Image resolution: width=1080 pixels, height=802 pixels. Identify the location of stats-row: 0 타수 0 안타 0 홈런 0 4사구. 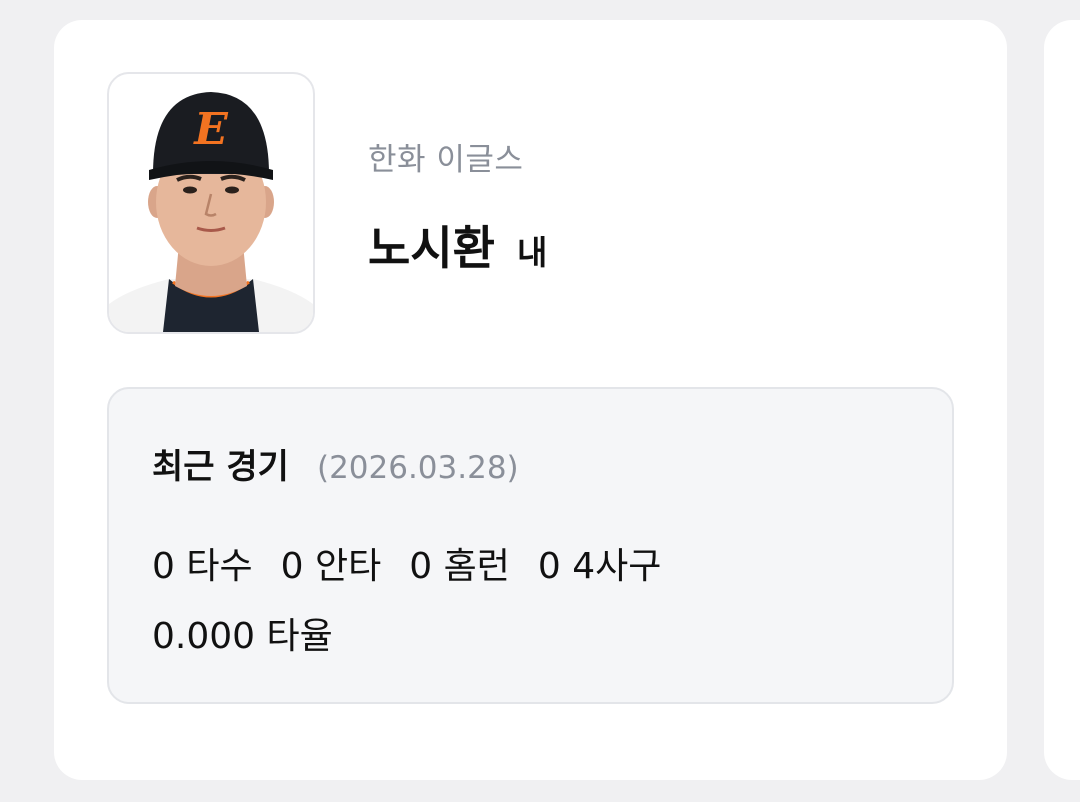
(420, 563).